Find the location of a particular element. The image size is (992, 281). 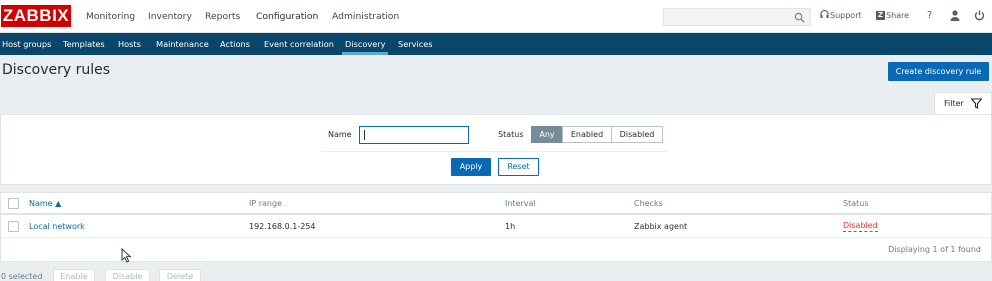

submenu-event-correlation: Event correlation is located at coordinates (299, 44).